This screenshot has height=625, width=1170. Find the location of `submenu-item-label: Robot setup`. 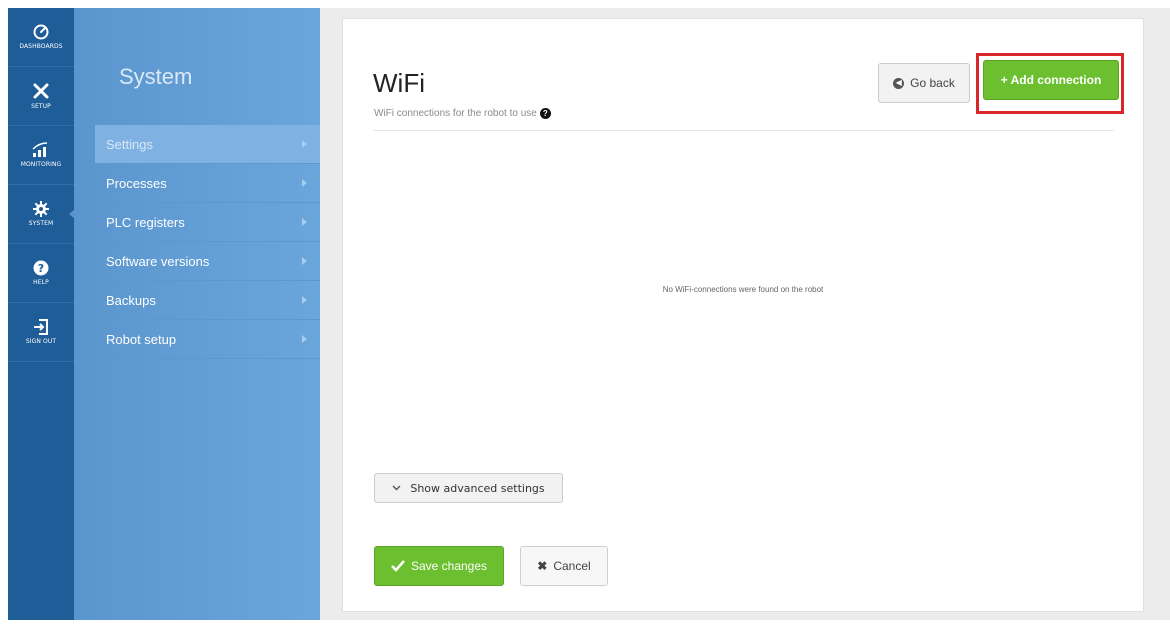

submenu-item-label: Robot setup is located at coordinates (141, 339).